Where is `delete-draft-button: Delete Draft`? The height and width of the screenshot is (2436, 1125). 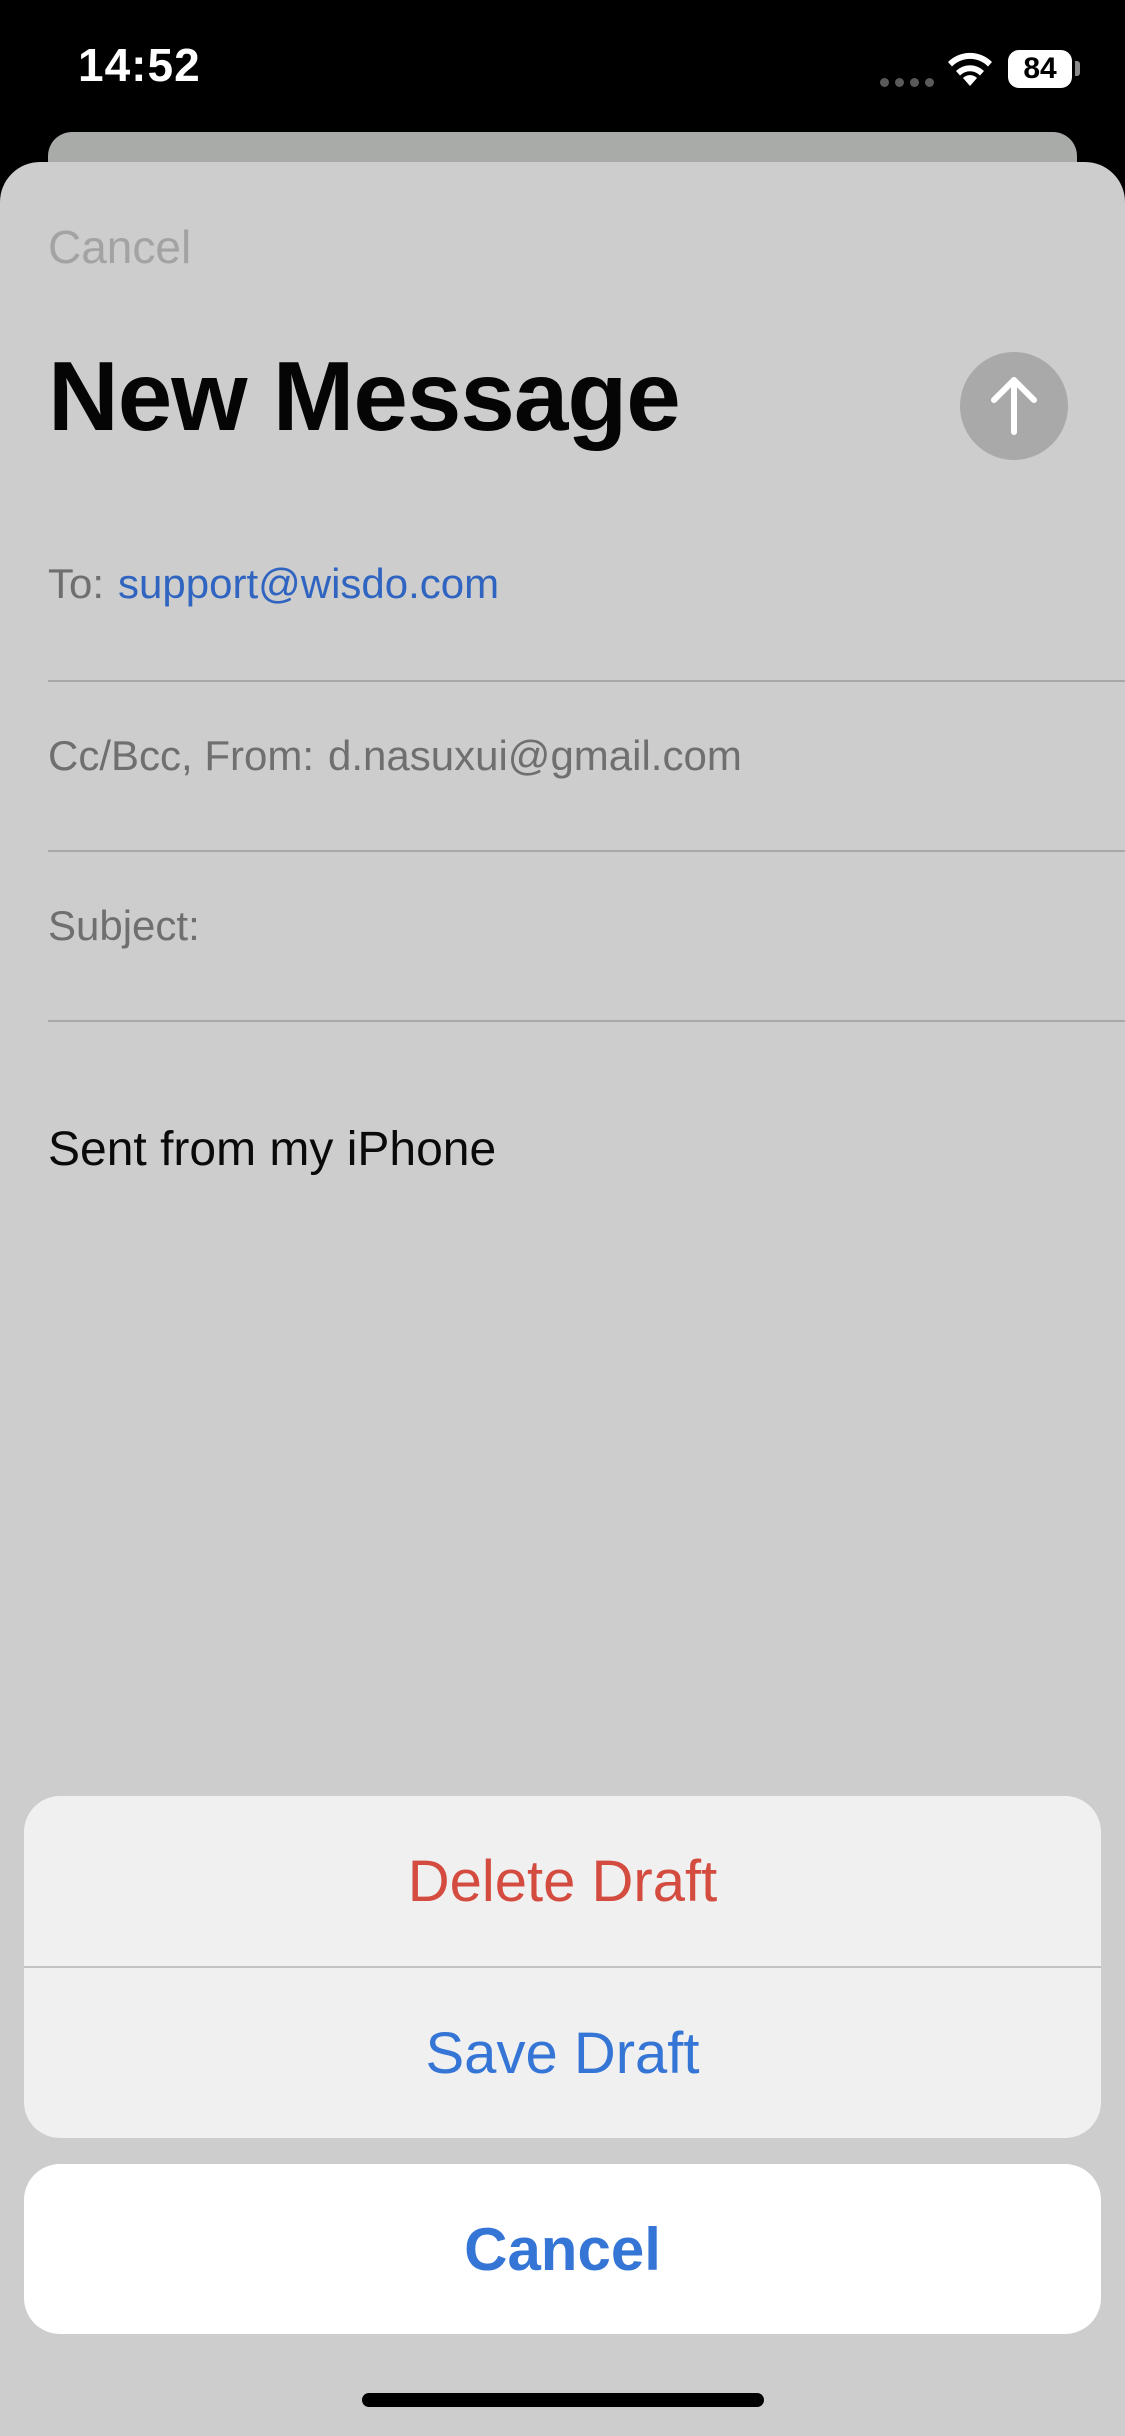 delete-draft-button: Delete Draft is located at coordinates (562, 1881).